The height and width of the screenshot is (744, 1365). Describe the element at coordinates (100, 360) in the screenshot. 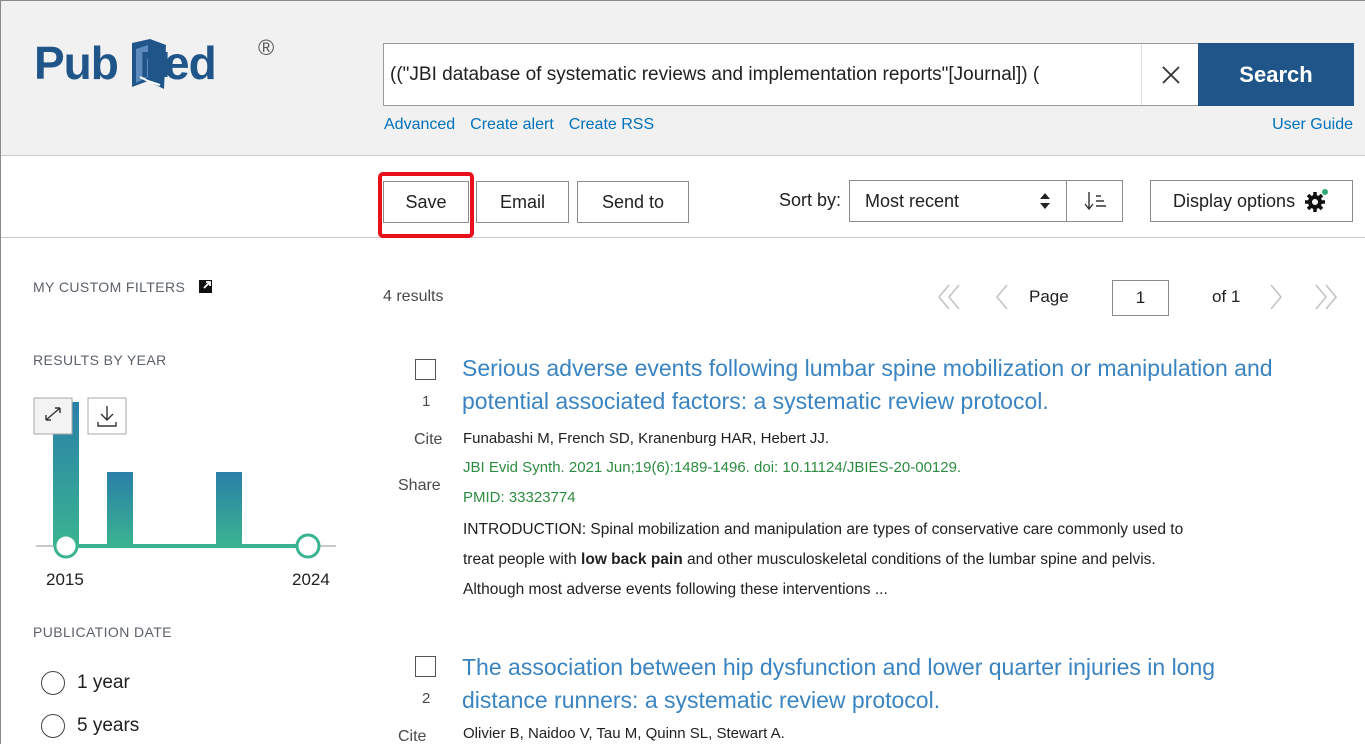

I see `results-by-year-heading: RESULTS BY YEAR` at that location.